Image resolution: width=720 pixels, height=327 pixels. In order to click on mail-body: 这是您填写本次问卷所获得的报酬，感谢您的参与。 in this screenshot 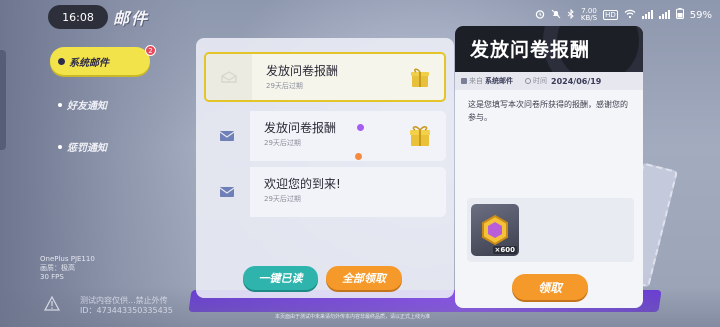, I will do `click(548, 111)`.